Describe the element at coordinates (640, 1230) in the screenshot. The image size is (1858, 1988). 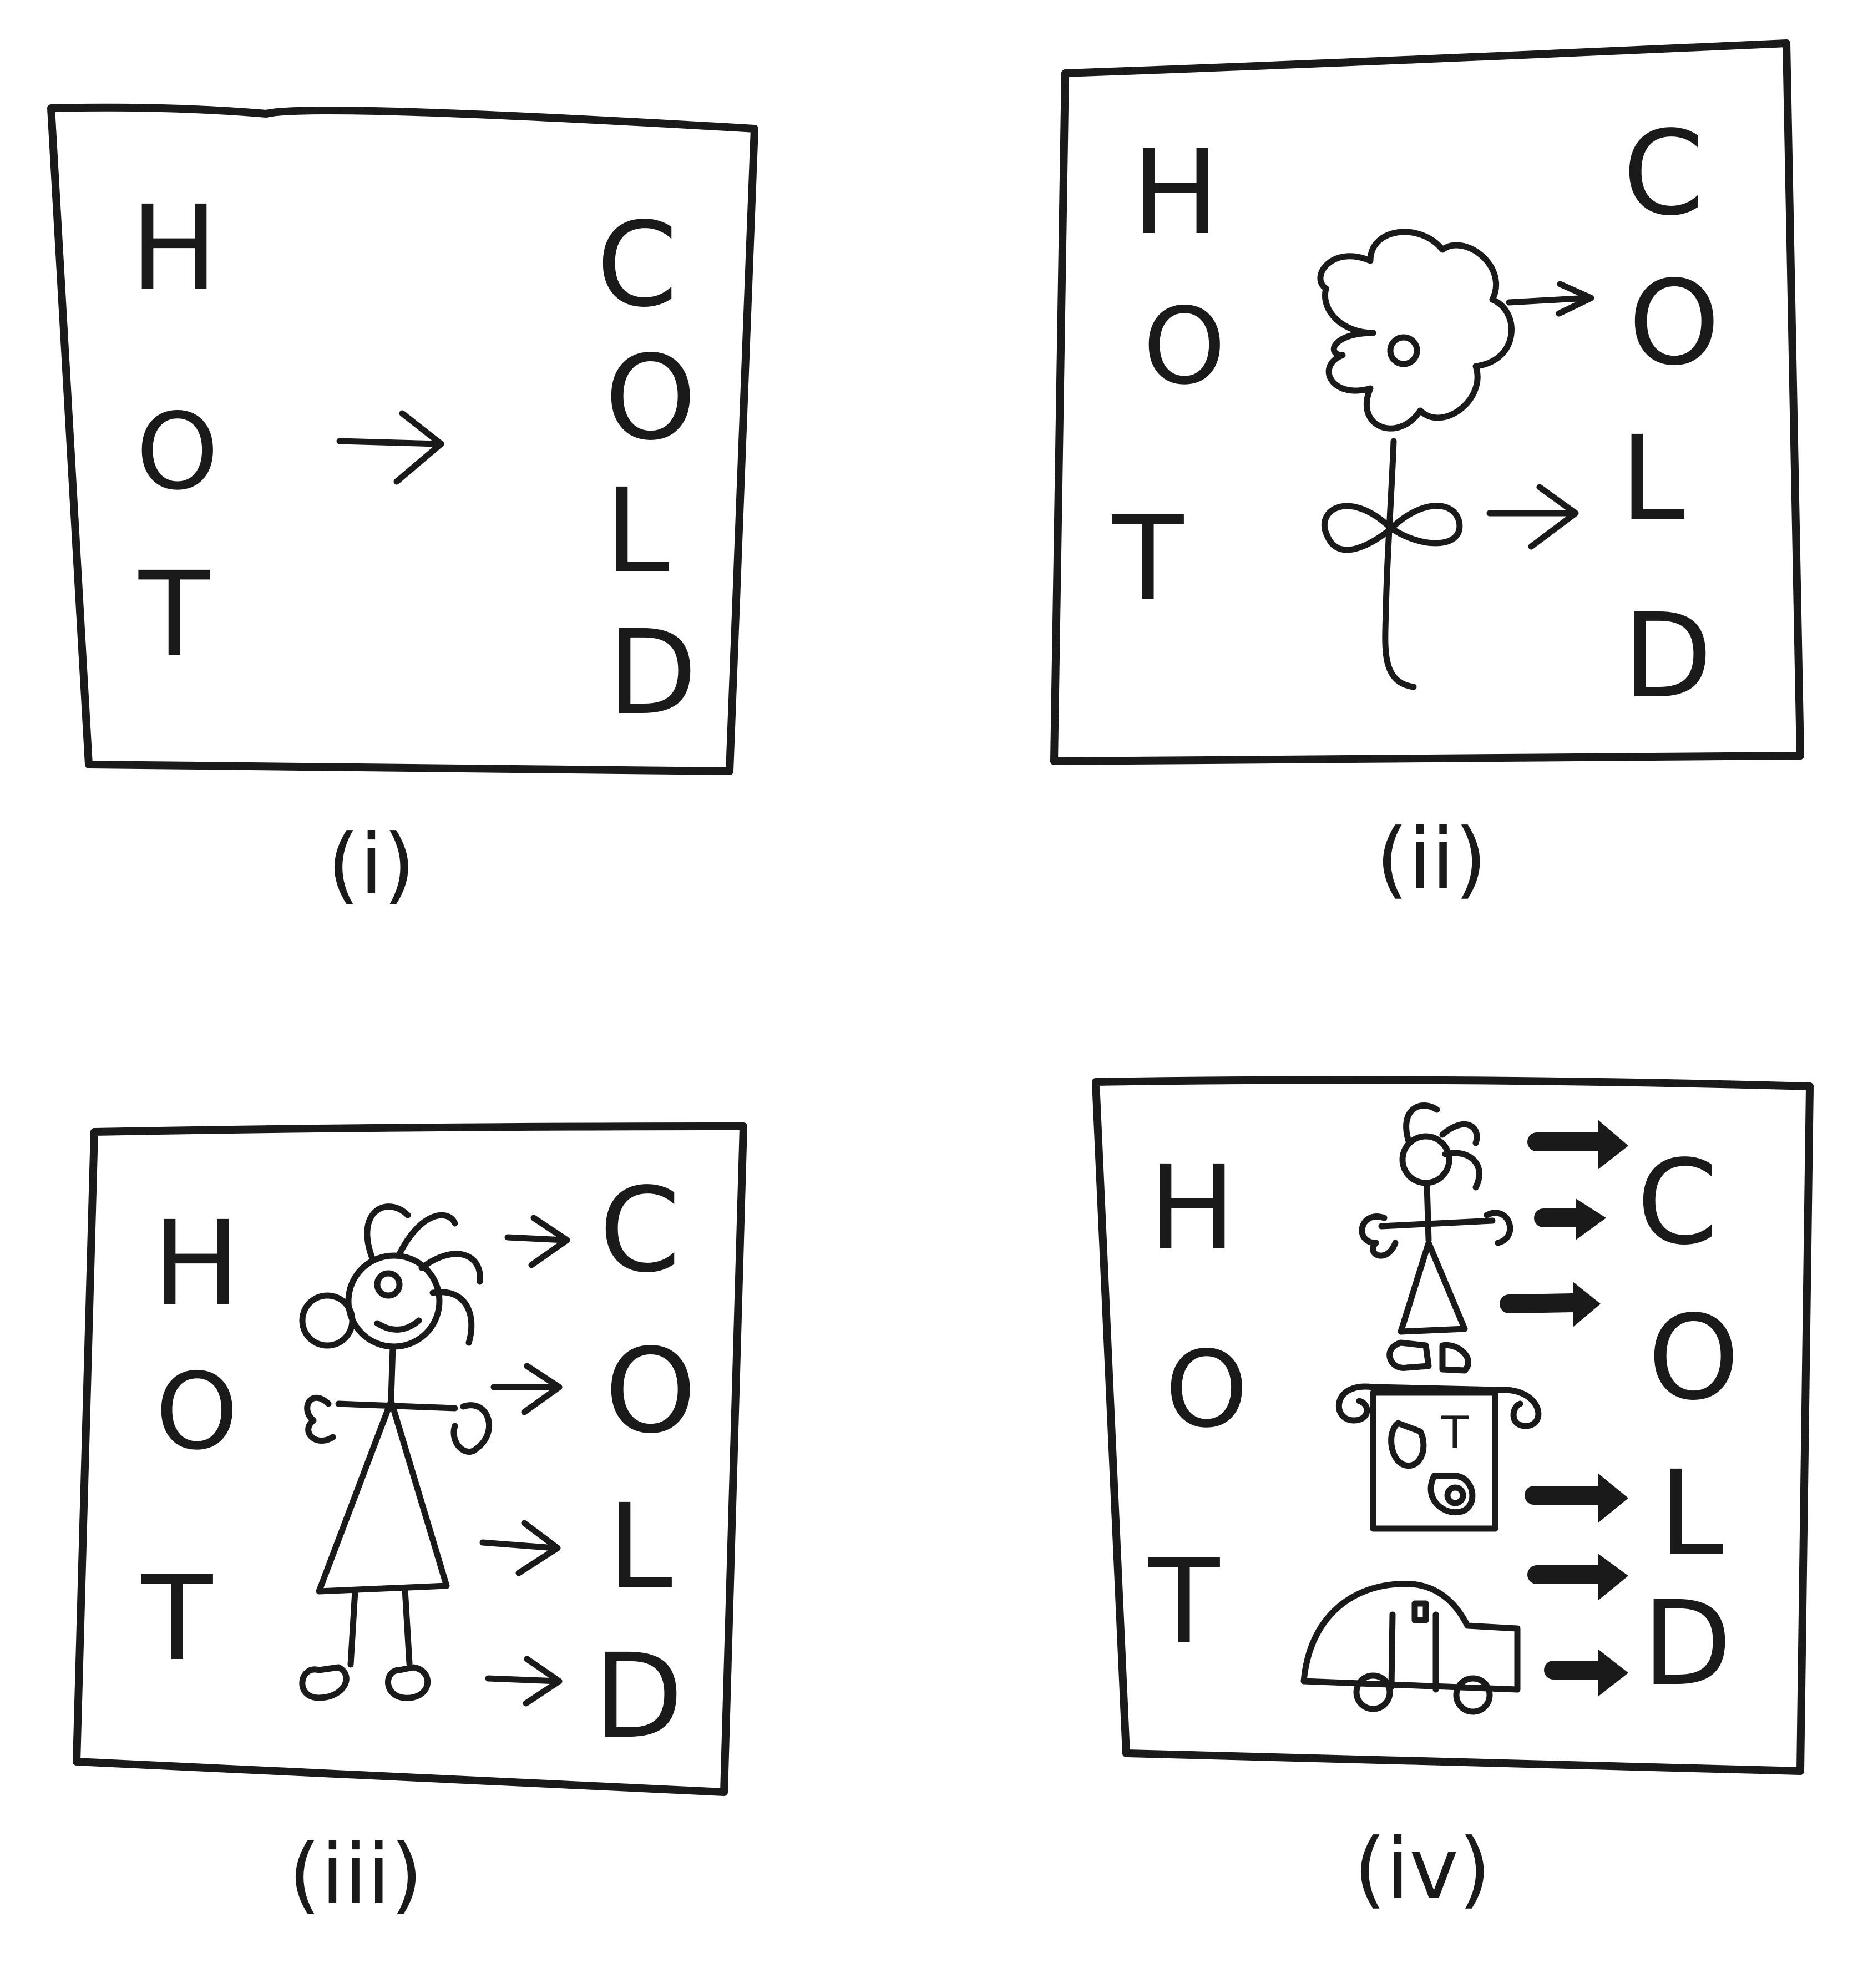
I see `panel-iii-letter-c: C` at that location.